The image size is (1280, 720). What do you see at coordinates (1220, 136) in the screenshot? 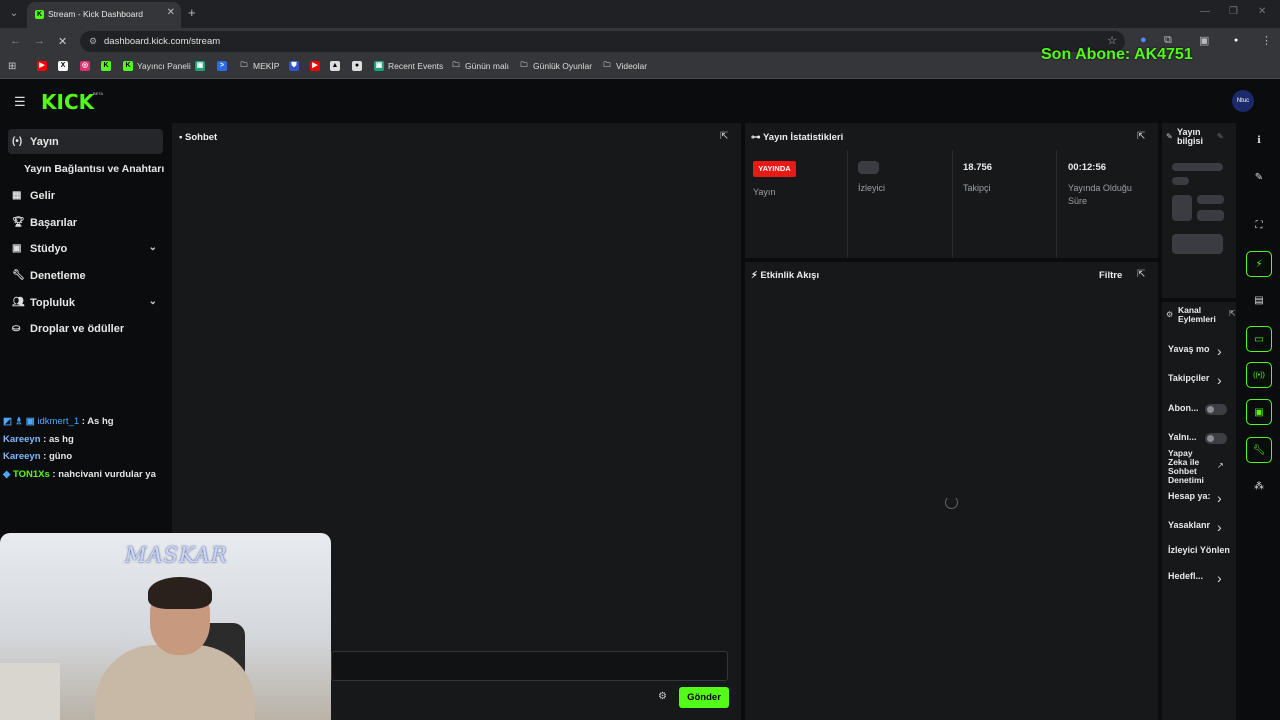
I see `edit-icon: ✎` at bounding box center [1220, 136].